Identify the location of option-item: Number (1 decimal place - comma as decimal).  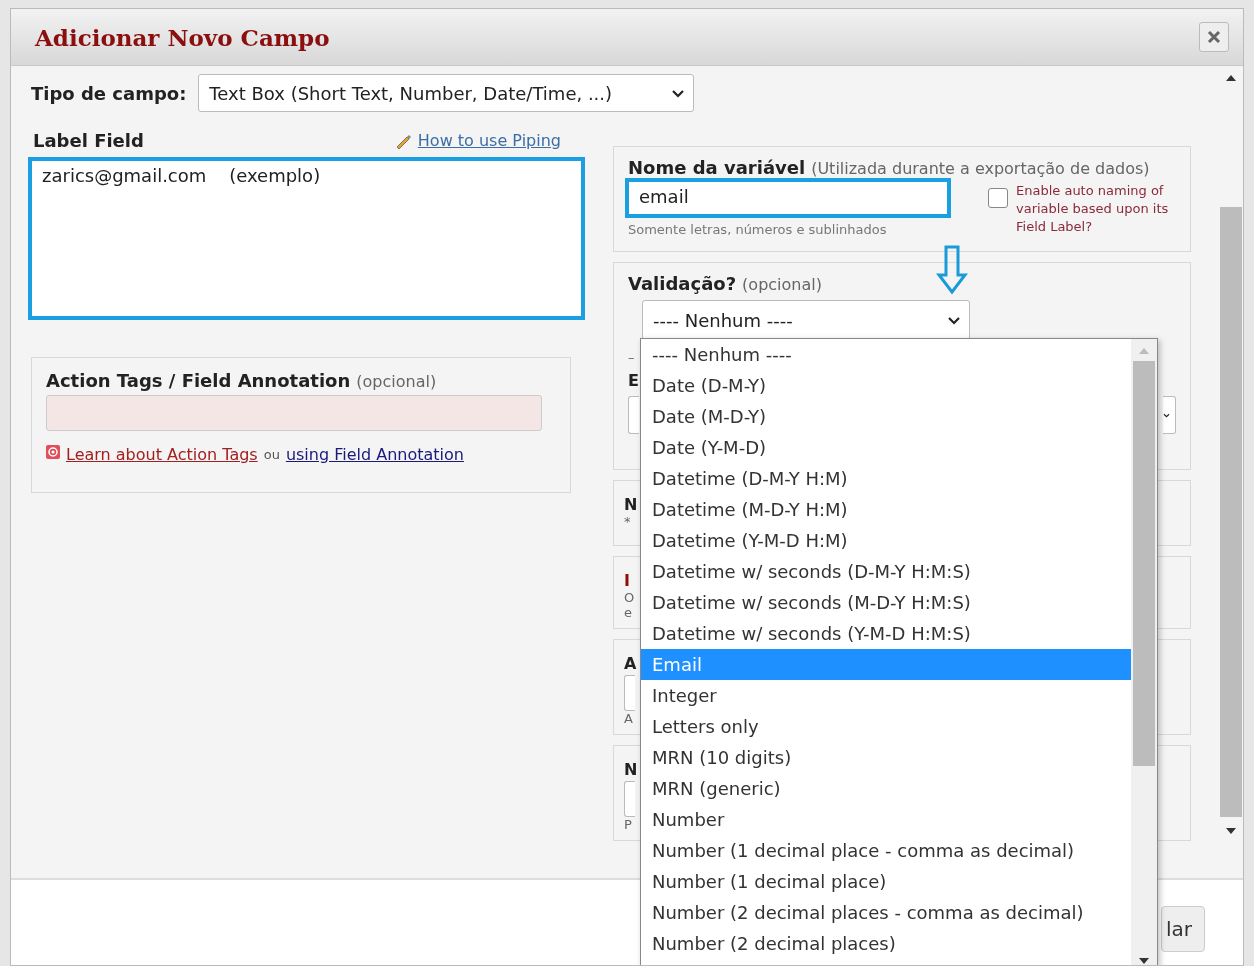
(886, 850).